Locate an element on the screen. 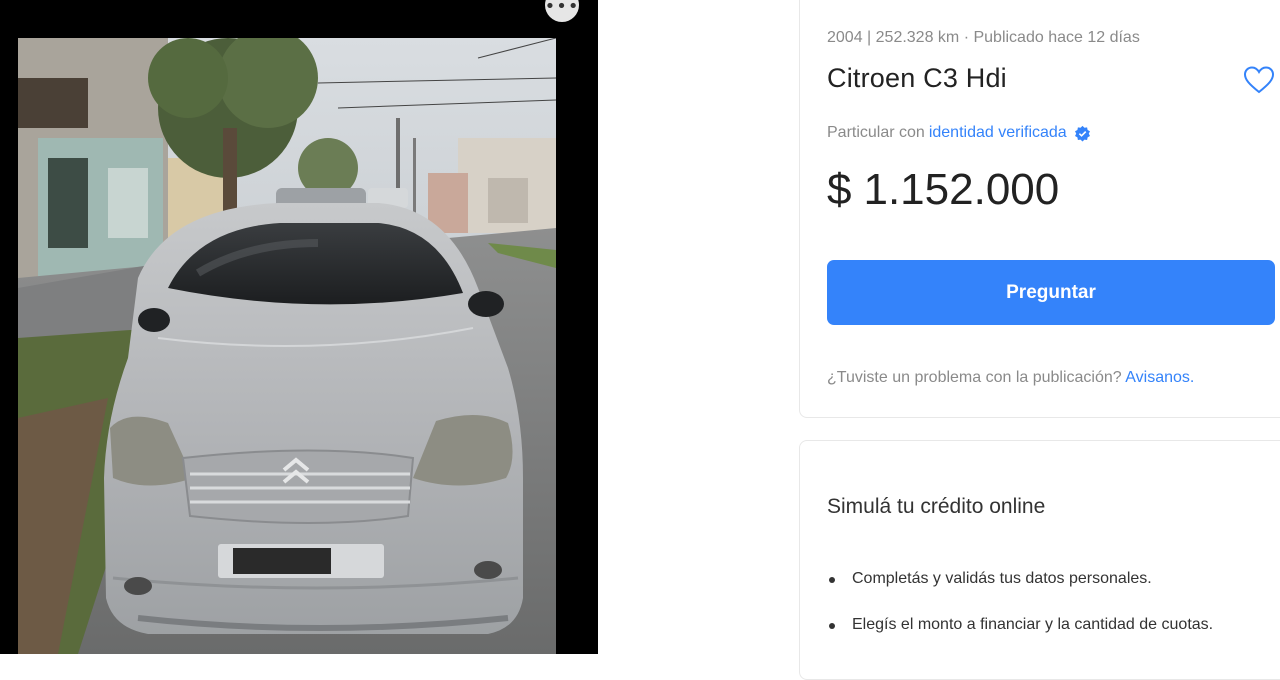  report-text: ¿Tuviste un problema con la publicación? is located at coordinates (974, 377).